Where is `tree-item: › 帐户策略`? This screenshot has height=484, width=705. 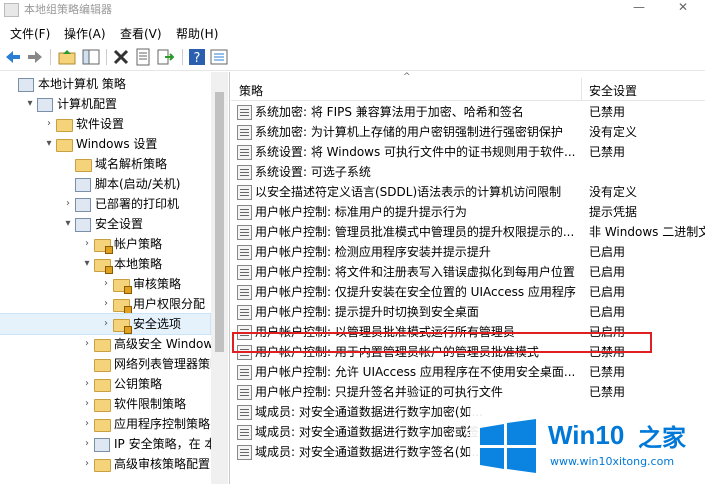 tree-item: › 帐户策略 is located at coordinates (105, 244).